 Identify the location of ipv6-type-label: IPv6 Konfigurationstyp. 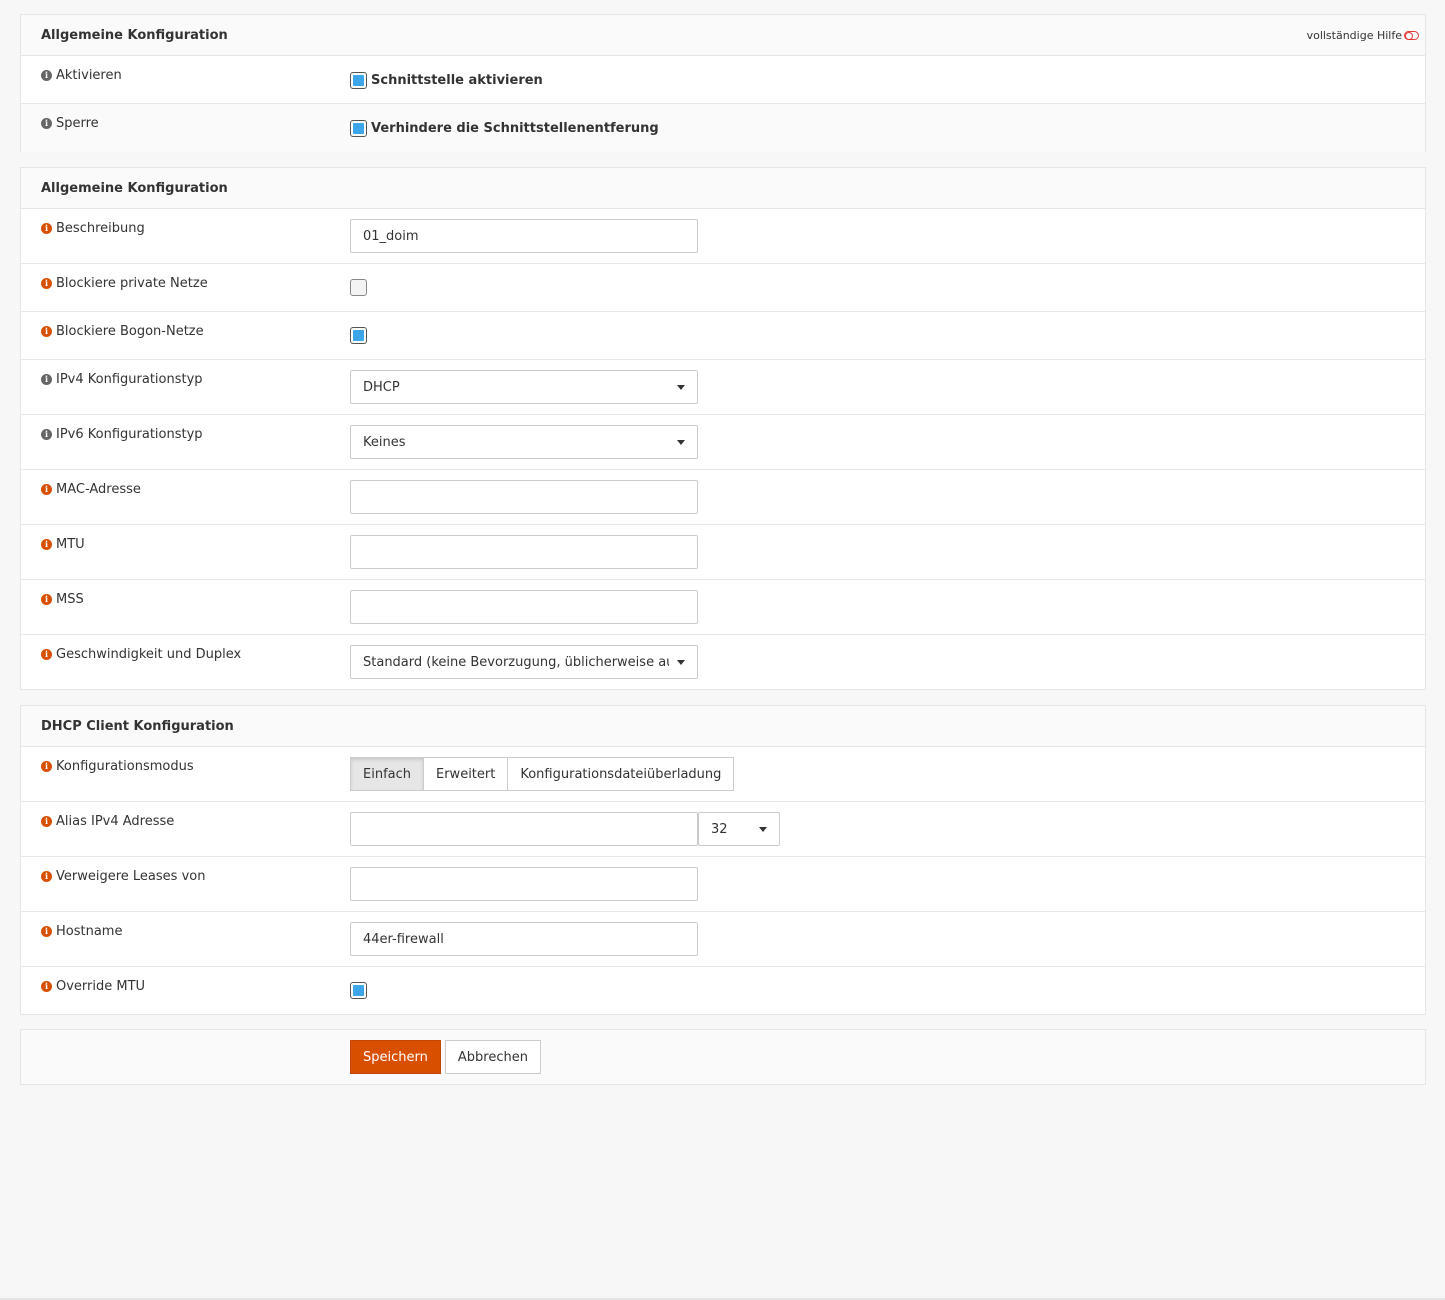
(129, 434).